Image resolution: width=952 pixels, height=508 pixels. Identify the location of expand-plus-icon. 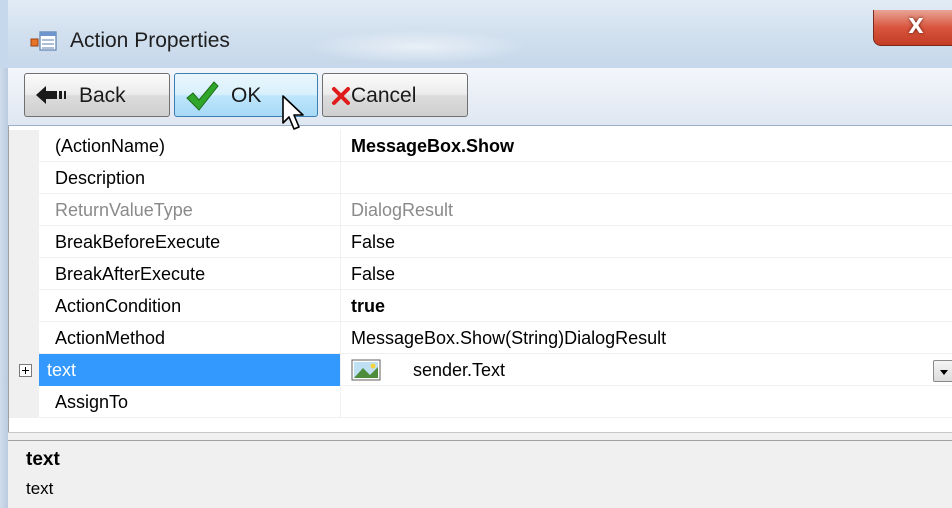
(25, 370).